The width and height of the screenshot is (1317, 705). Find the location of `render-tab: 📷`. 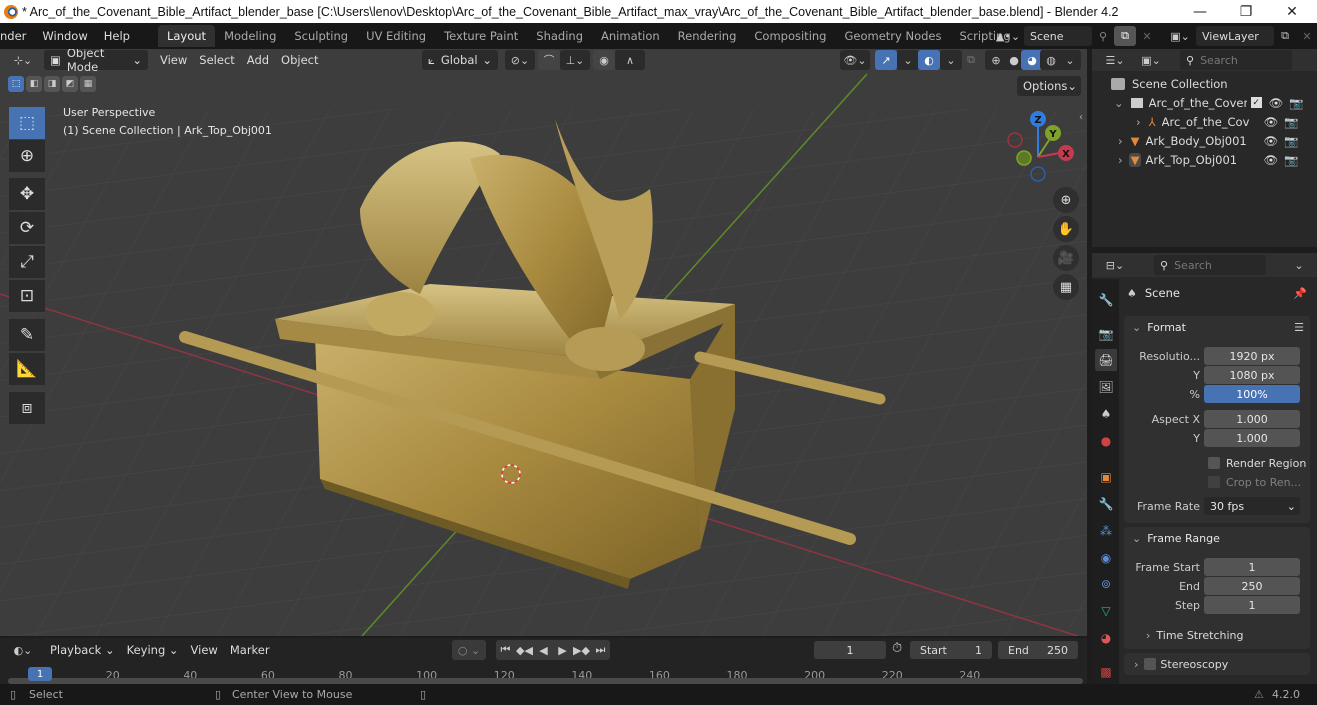

render-tab: 📷 is located at coordinates (1106, 334).